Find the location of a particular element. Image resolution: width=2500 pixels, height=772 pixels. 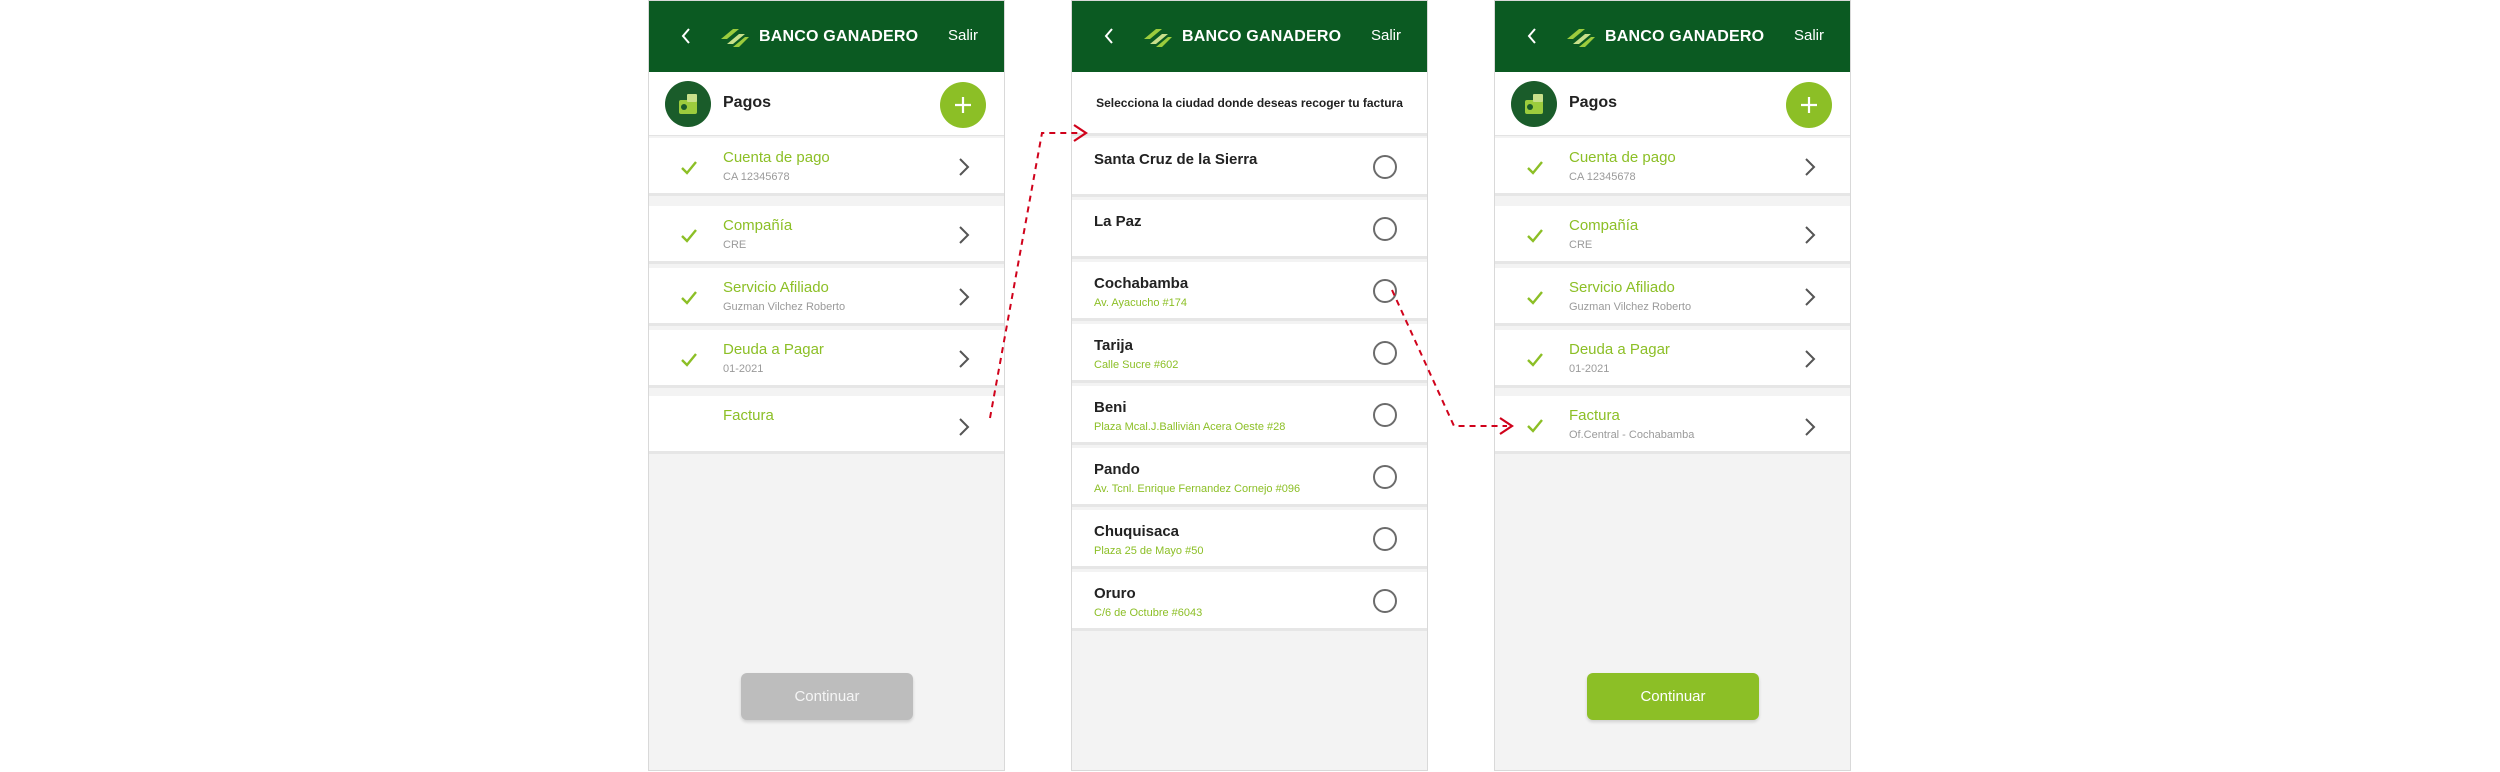

invoice-row: Factura Of.Central - Cochabamba is located at coordinates (1672, 425).